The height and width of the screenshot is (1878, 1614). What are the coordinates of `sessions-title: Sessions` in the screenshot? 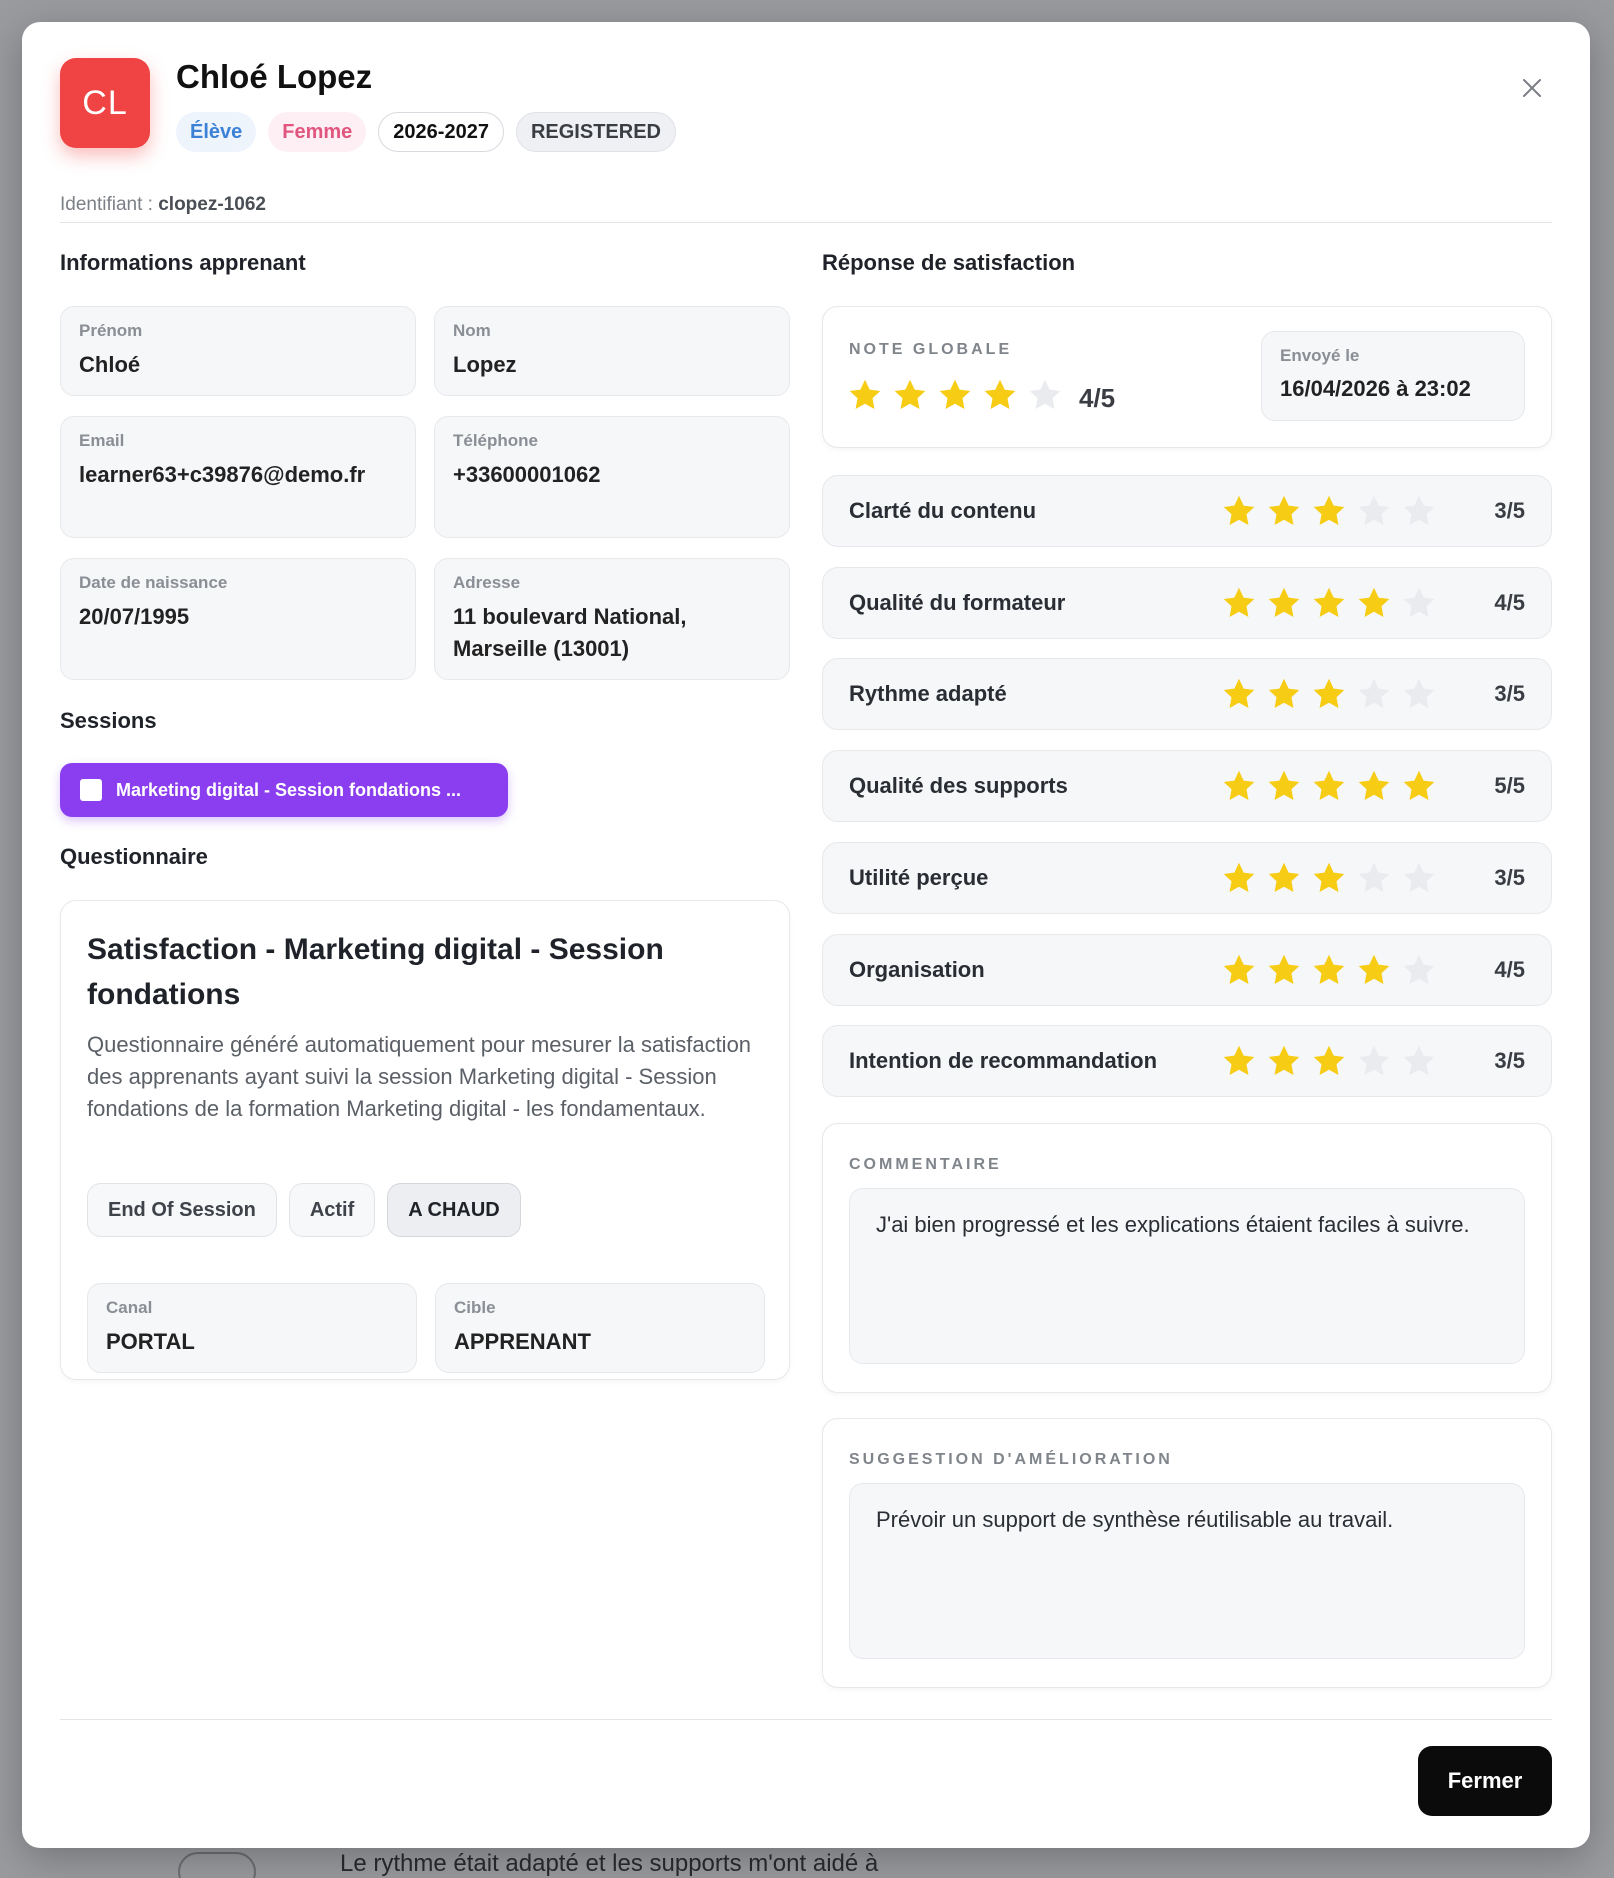 It's located at (108, 720).